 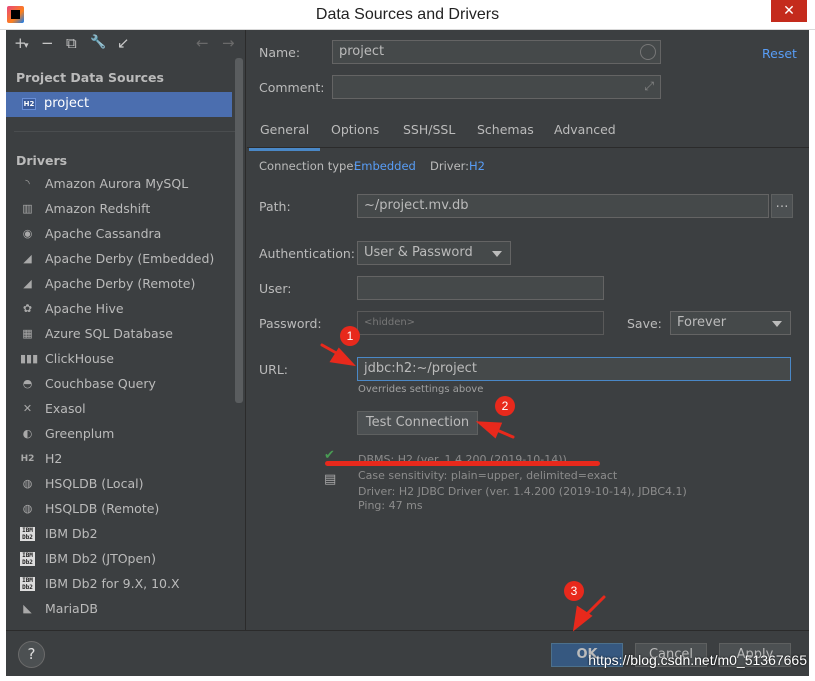 I want to click on underline-annotation, so click(x=462, y=463).